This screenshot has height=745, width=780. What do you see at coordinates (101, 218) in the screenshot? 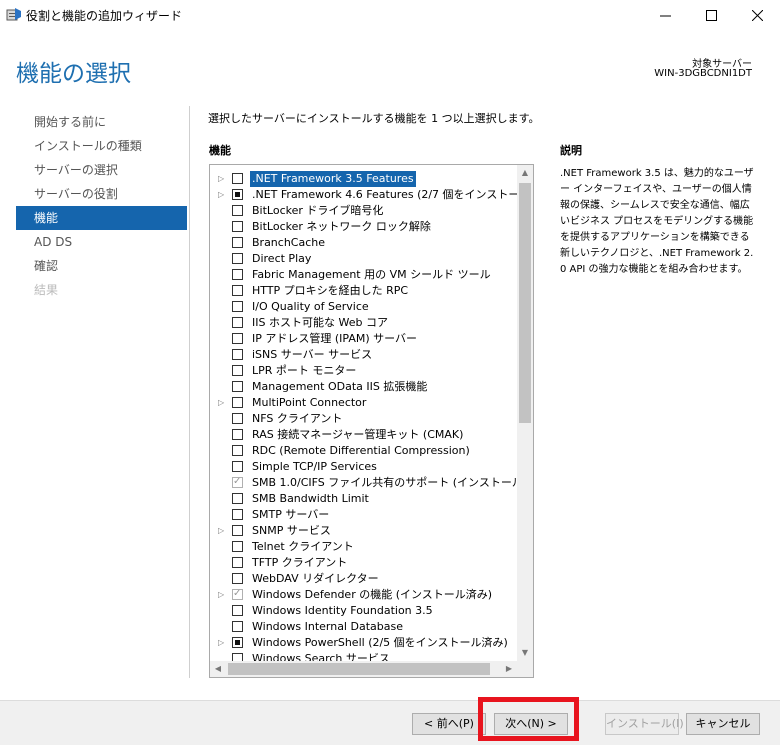
I see `nav-item: 機能` at bounding box center [101, 218].